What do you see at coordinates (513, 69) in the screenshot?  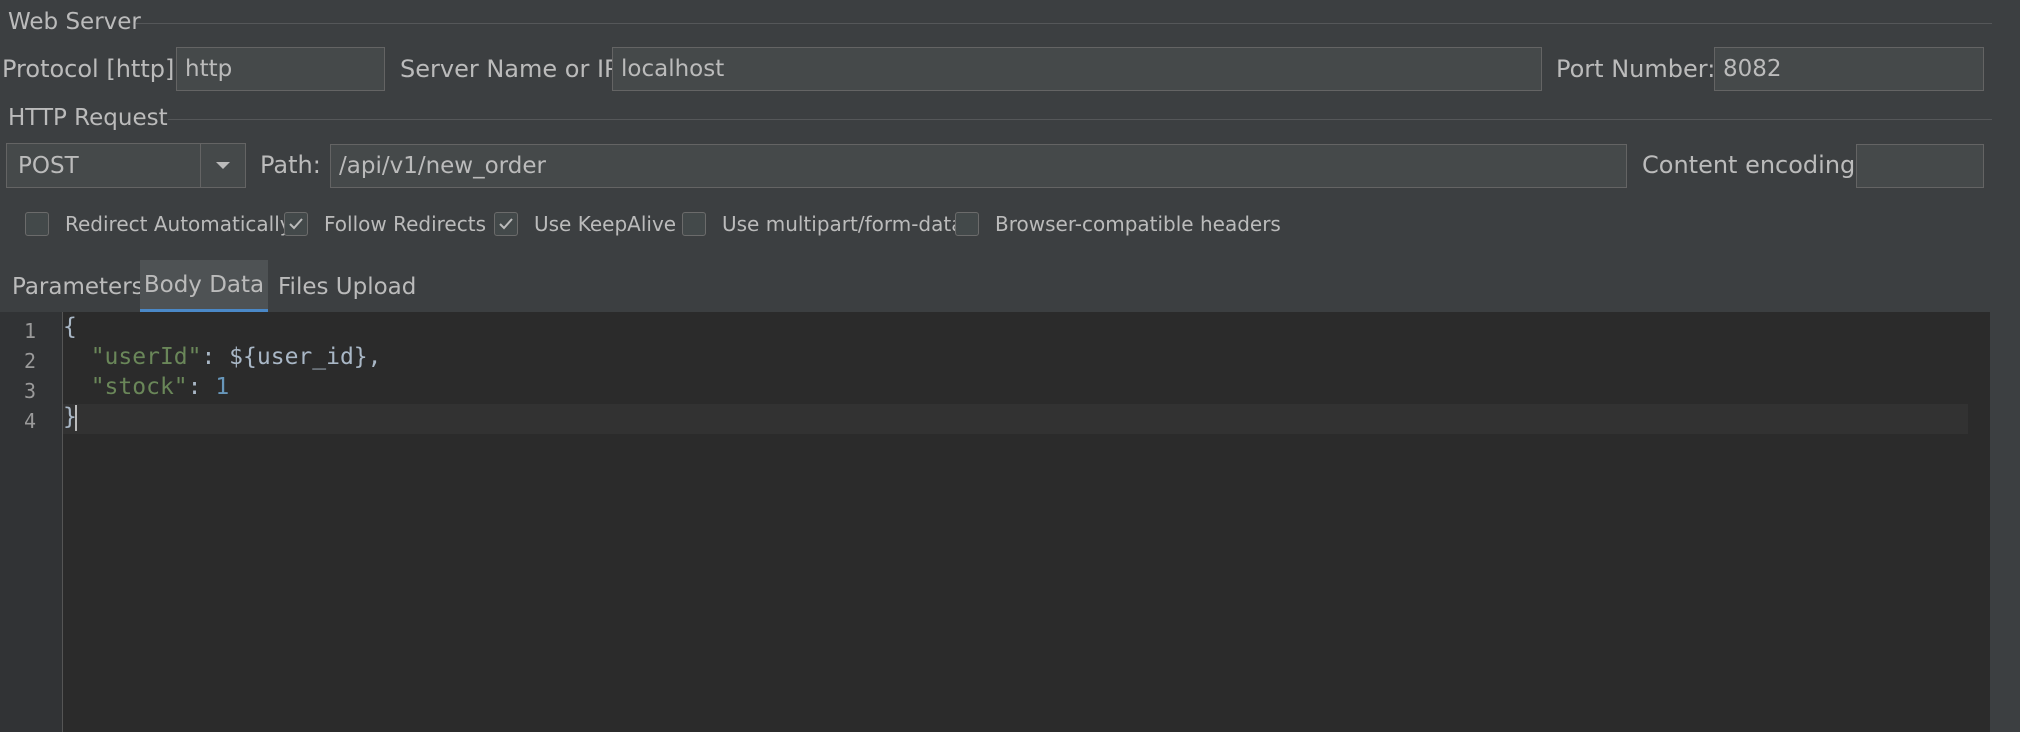 I see `server-name-label: Server Name or IP:` at bounding box center [513, 69].